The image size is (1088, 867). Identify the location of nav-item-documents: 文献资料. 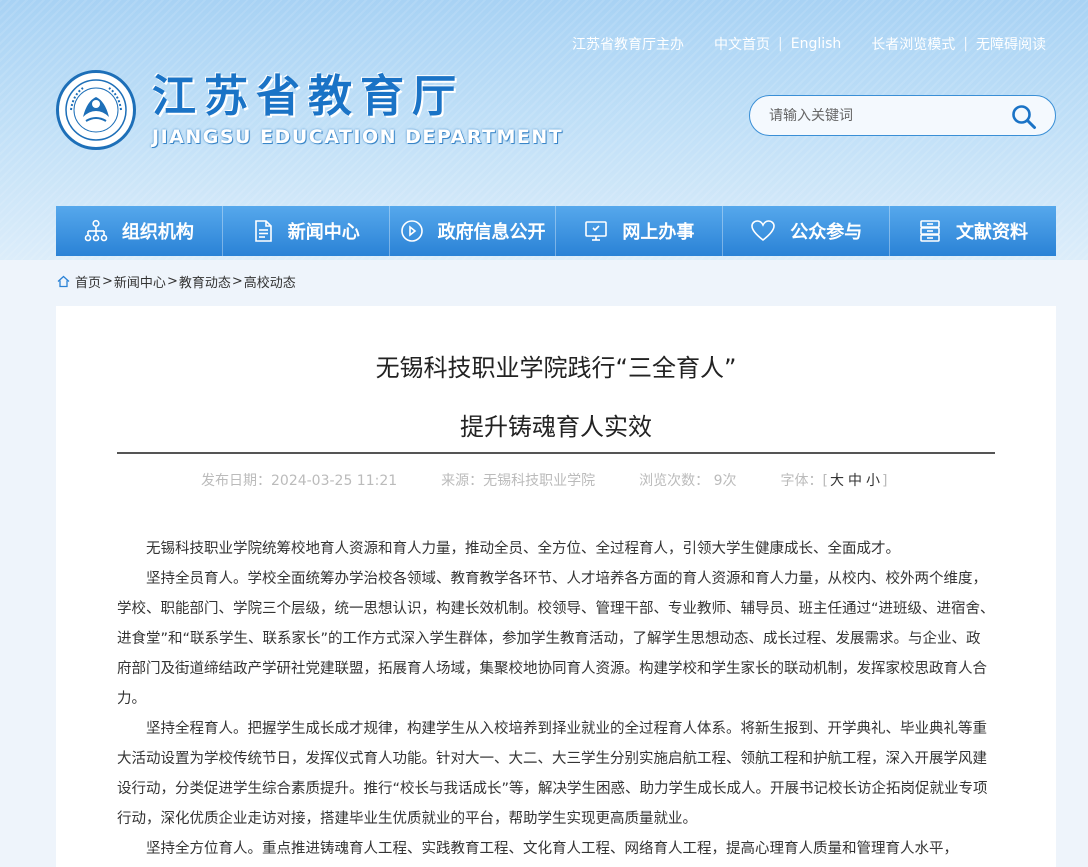
(973, 231).